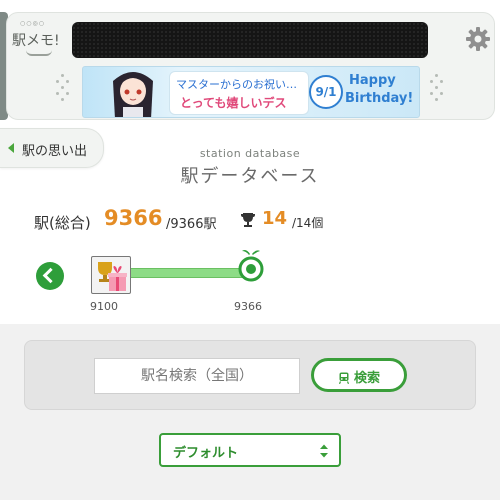  What do you see at coordinates (379, 98) in the screenshot?
I see `banner-birthday-text: Birthday!` at bounding box center [379, 98].